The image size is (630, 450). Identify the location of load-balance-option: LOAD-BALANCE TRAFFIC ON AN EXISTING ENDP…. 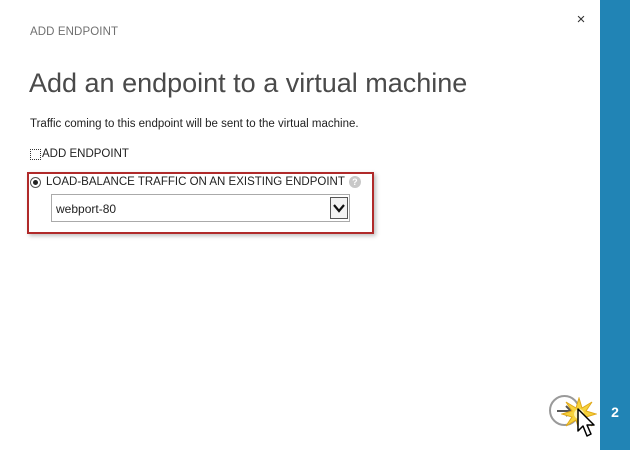
(195, 182).